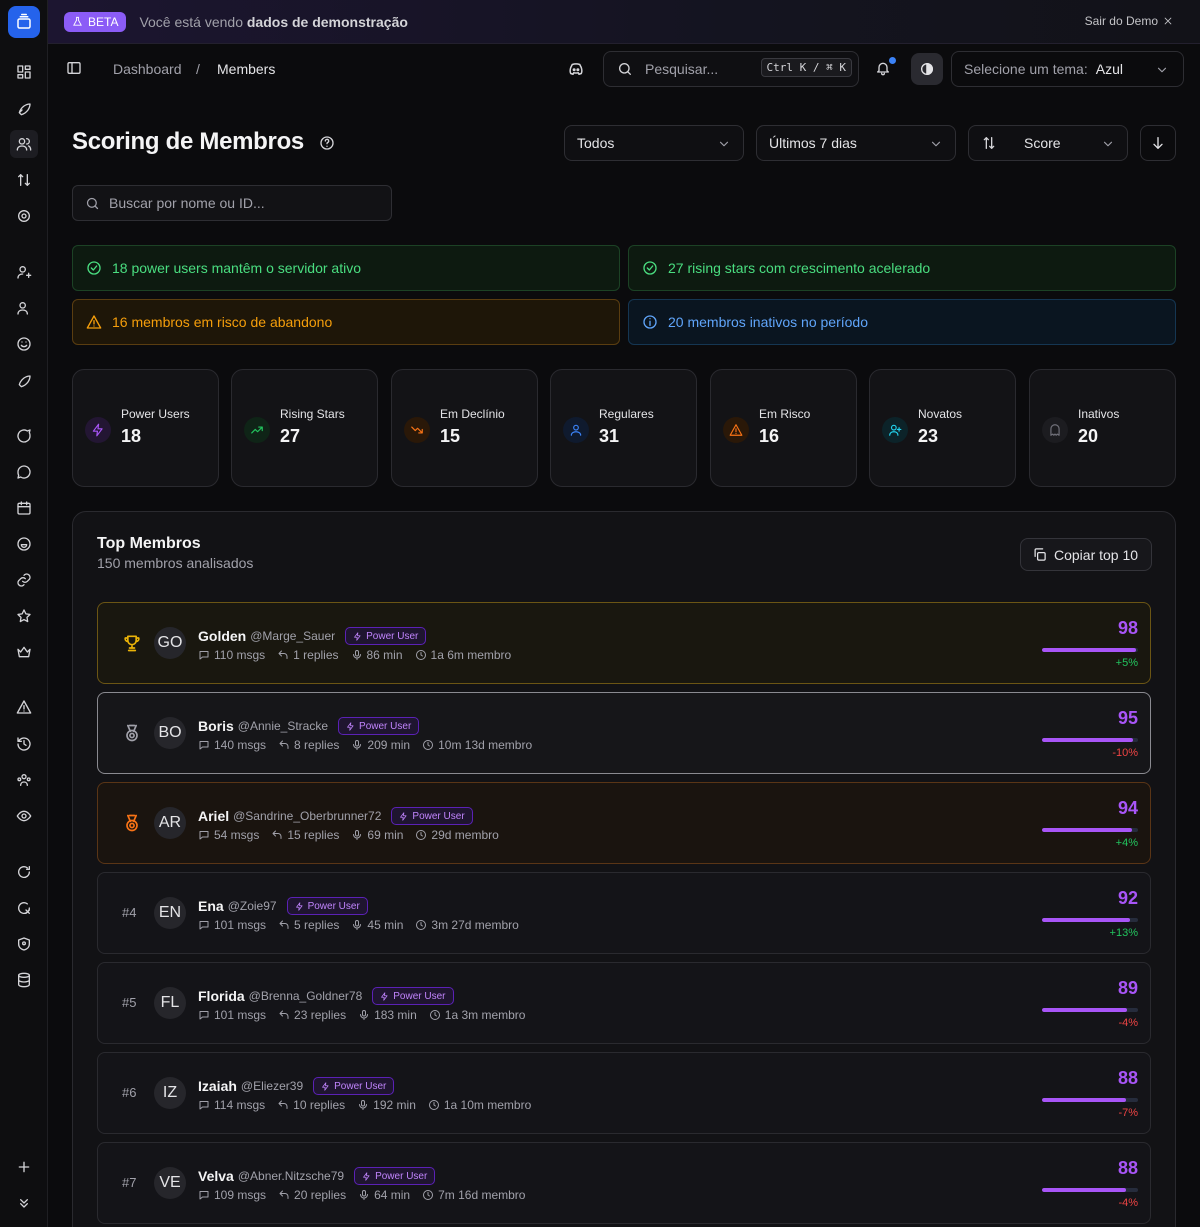  What do you see at coordinates (385, 925) in the screenshot?
I see `member-voice: 45 min` at bounding box center [385, 925].